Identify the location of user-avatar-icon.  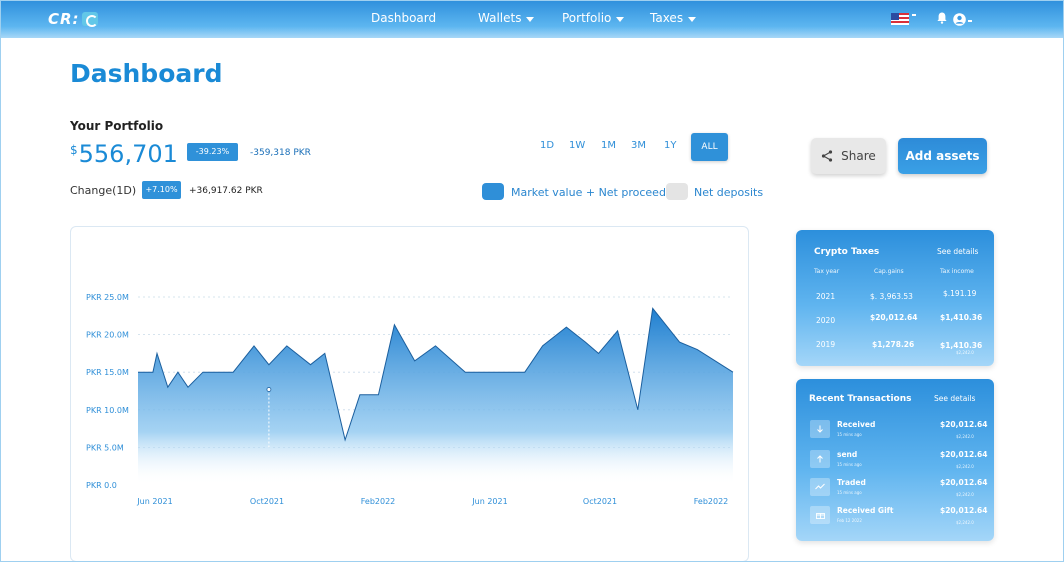
(959, 19).